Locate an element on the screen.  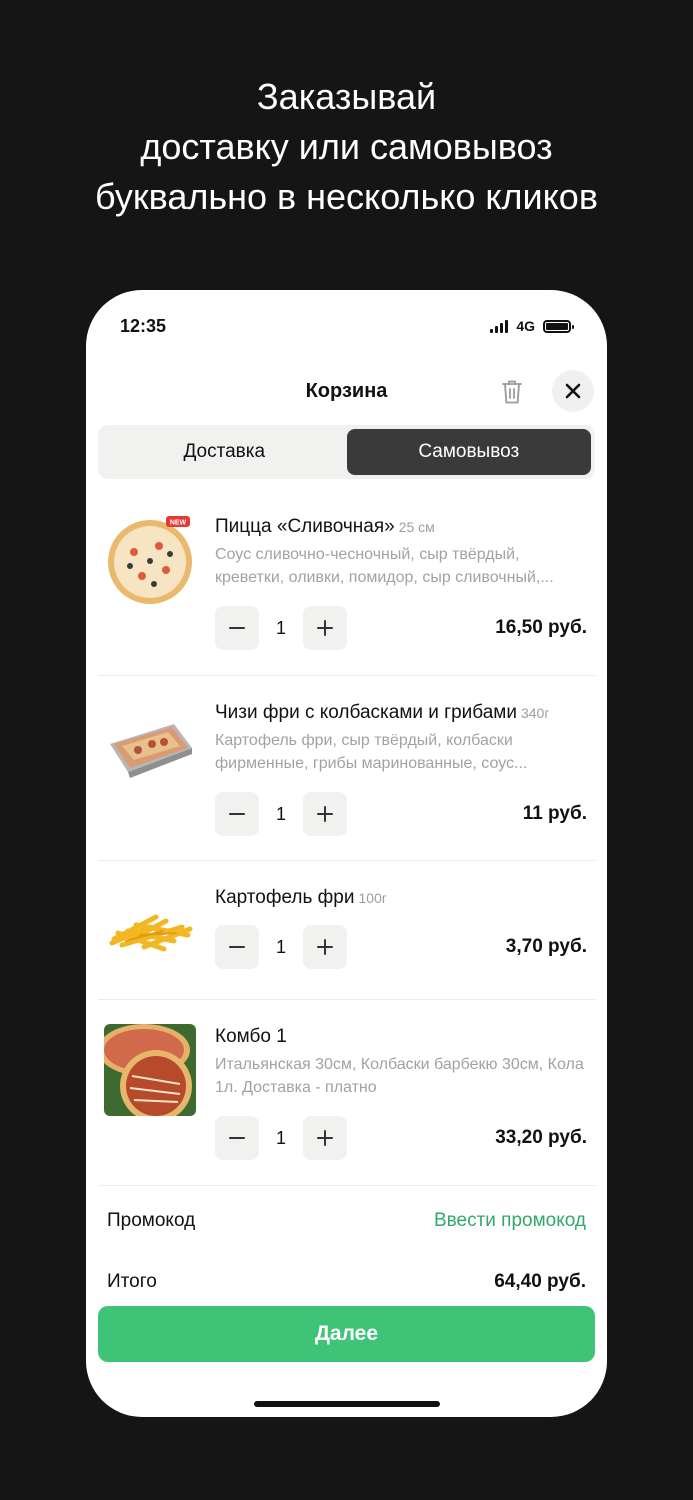
total-value: 64,40 руб. is located at coordinates (540, 1281).